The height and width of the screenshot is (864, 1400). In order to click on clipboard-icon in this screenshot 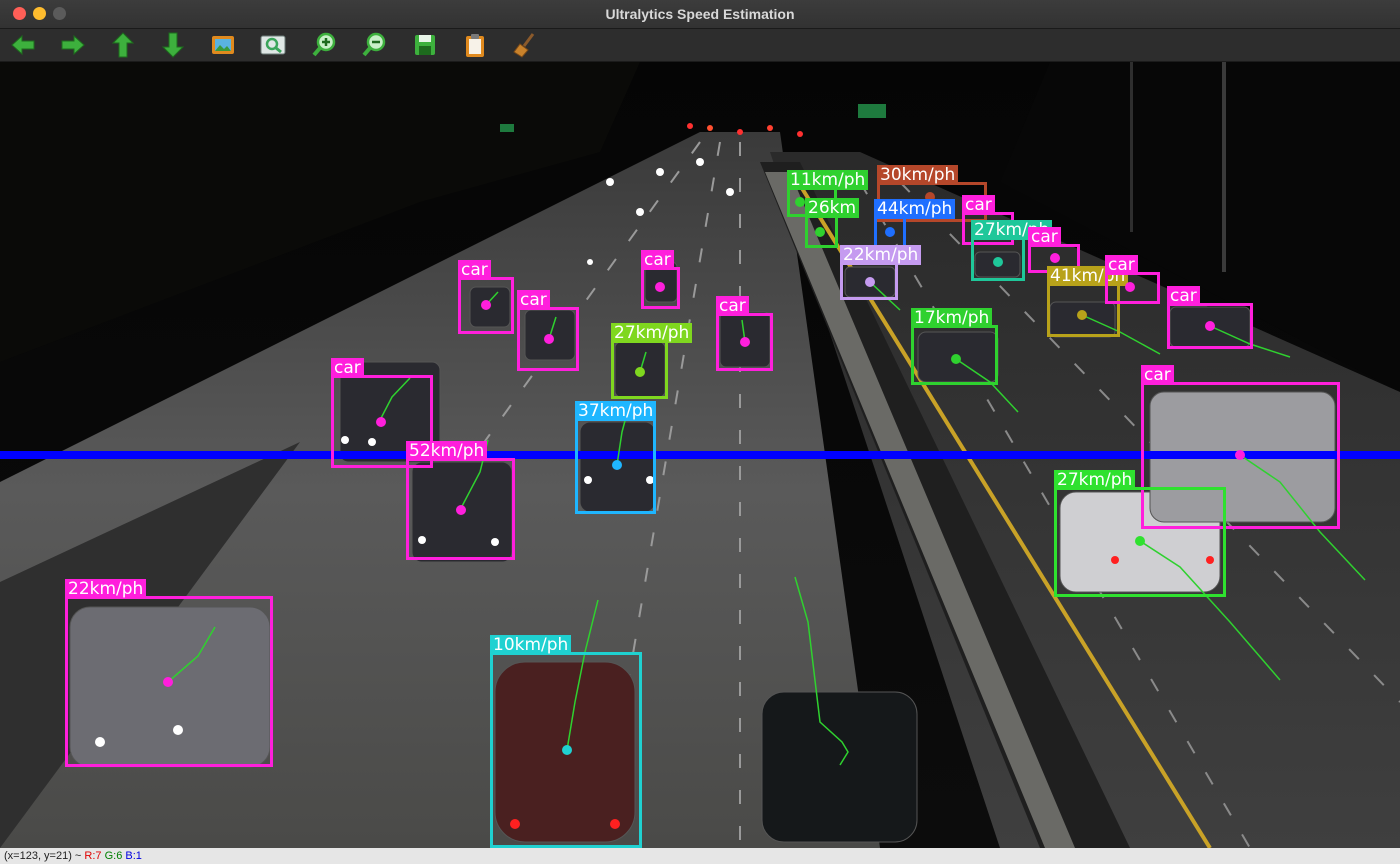, I will do `click(475, 45)`.